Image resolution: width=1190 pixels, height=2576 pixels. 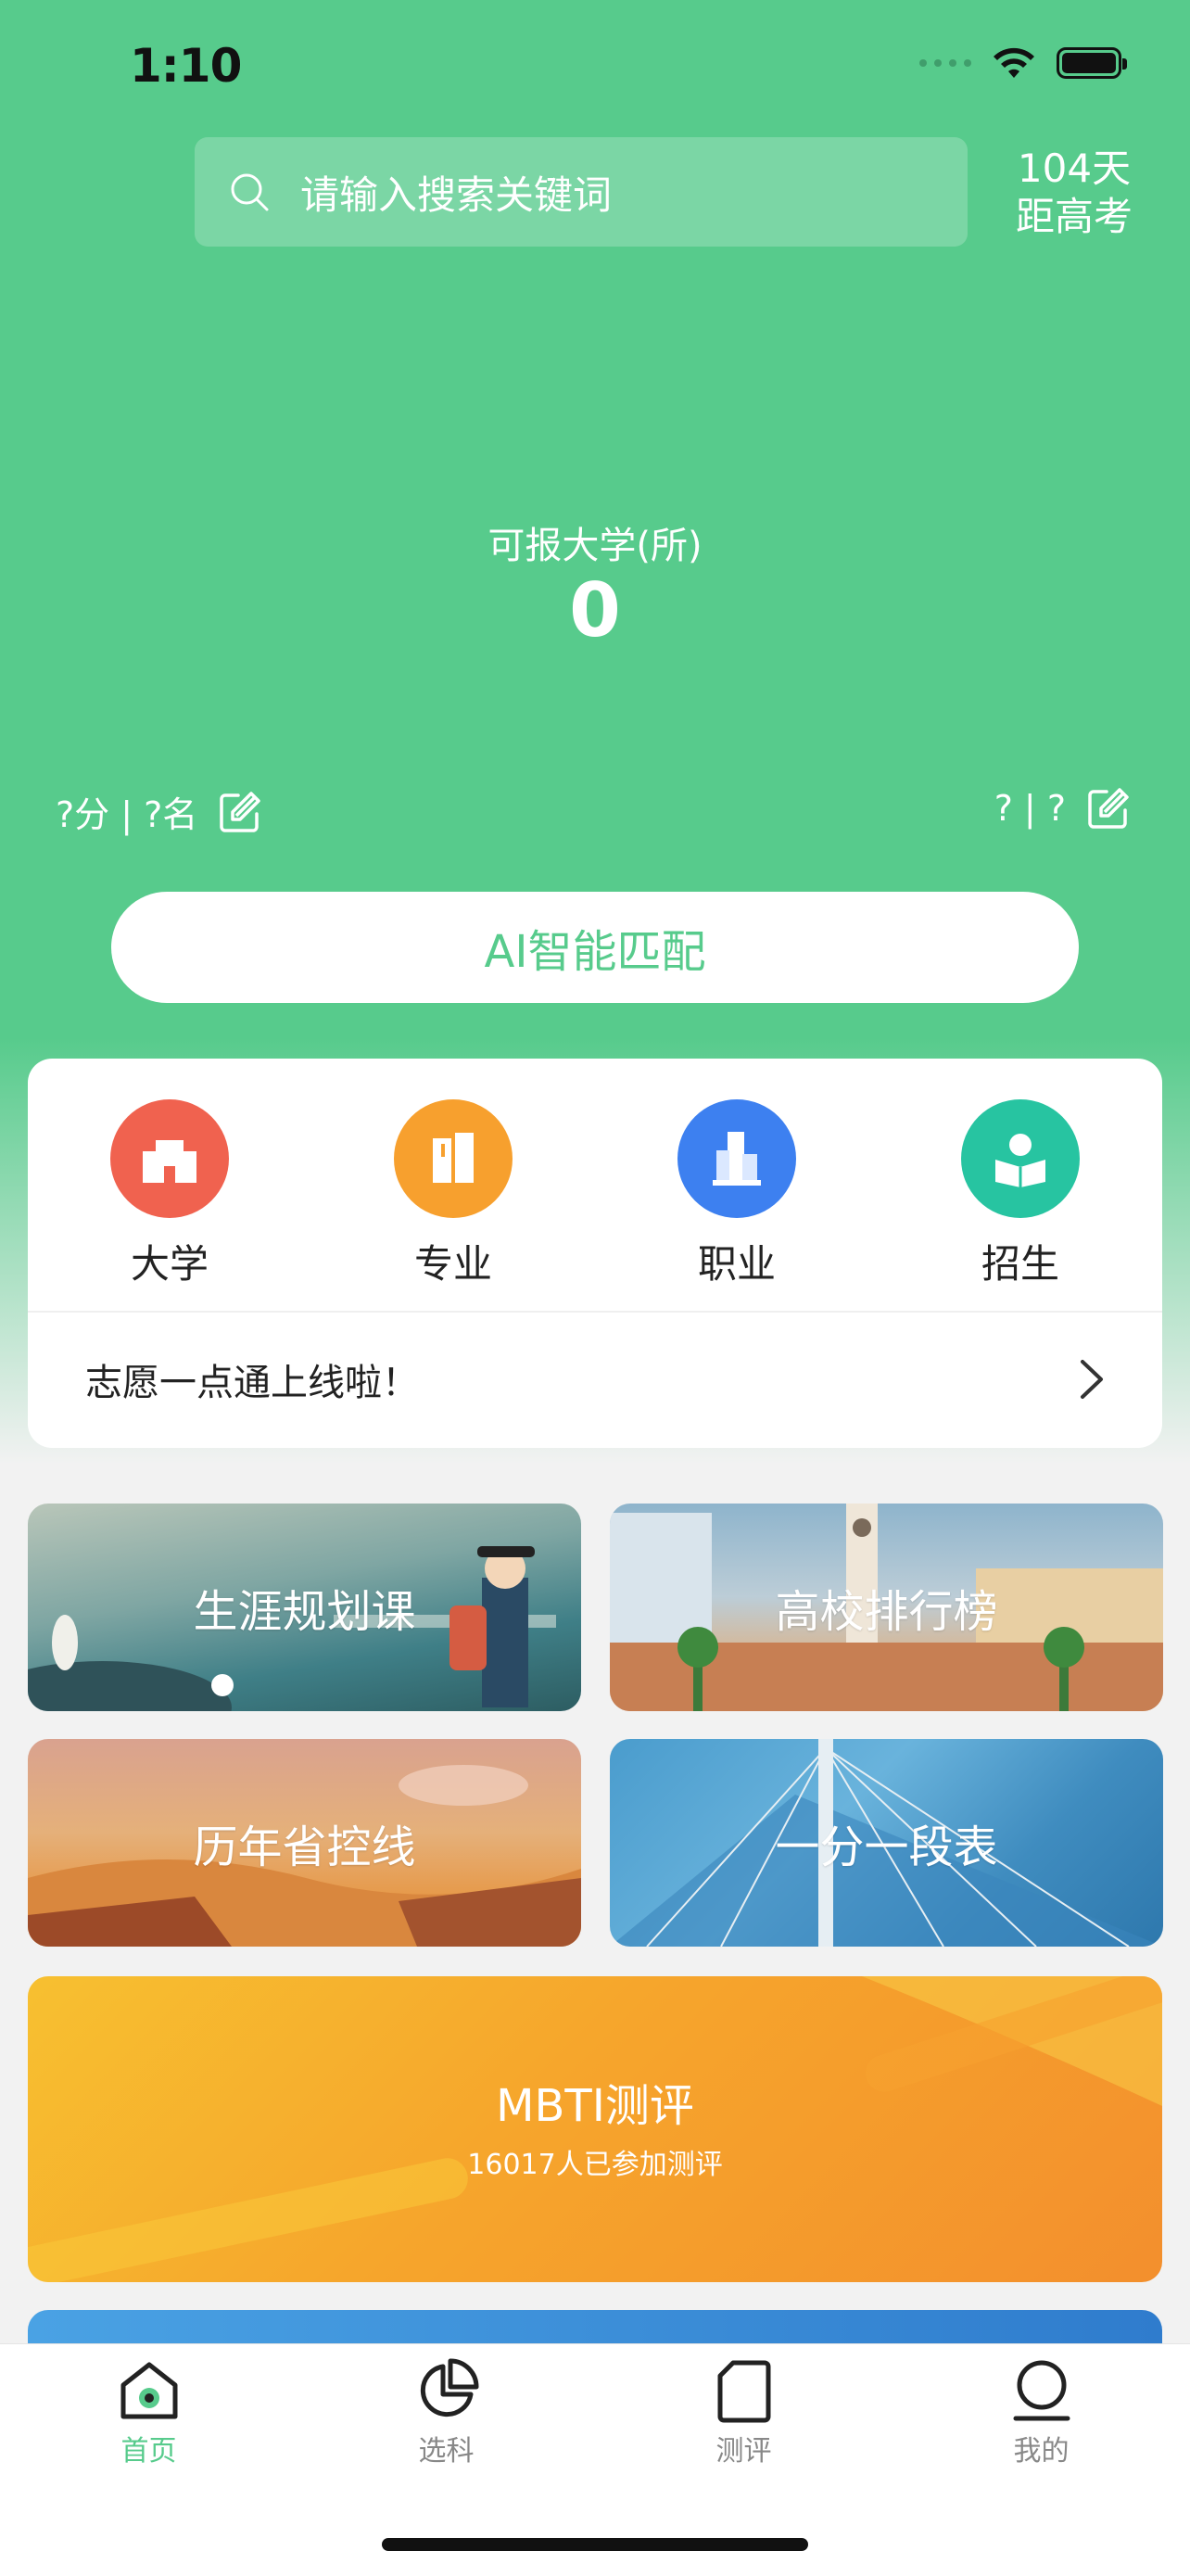 I want to click on pie-chart-icon, so click(x=449, y=2387).